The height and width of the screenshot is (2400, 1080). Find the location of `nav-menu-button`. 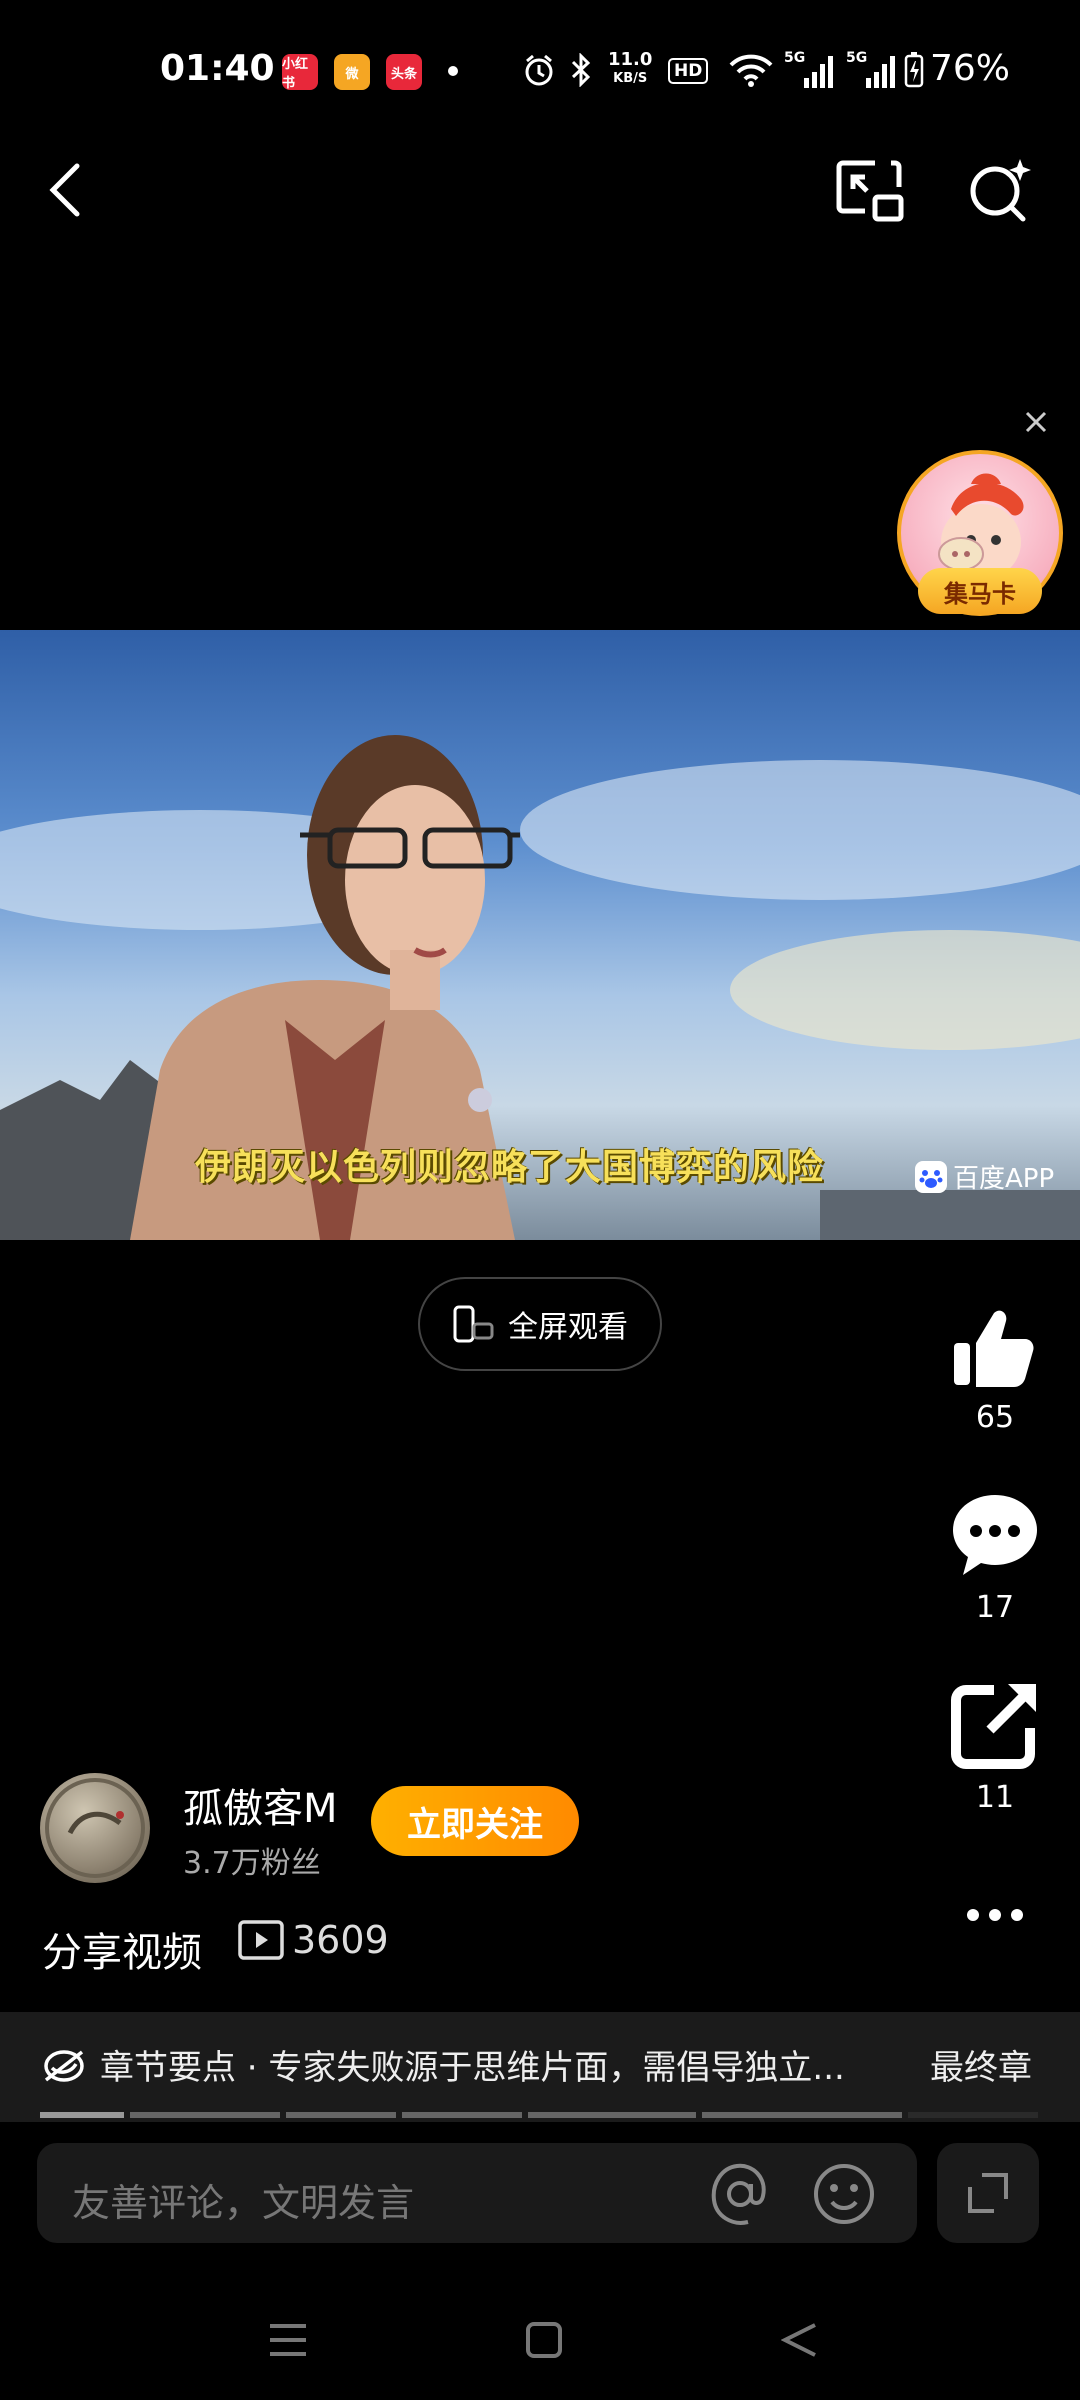

nav-menu-button is located at coordinates (288, 2340).